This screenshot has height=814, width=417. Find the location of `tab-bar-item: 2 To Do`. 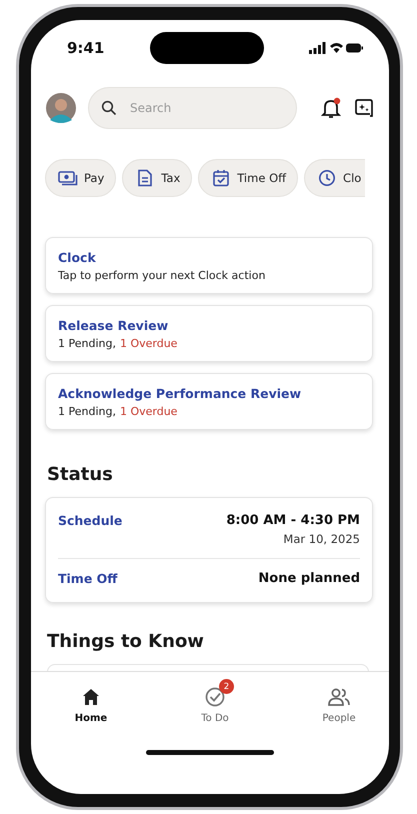

tab-bar-item: 2 To Do is located at coordinates (215, 701).